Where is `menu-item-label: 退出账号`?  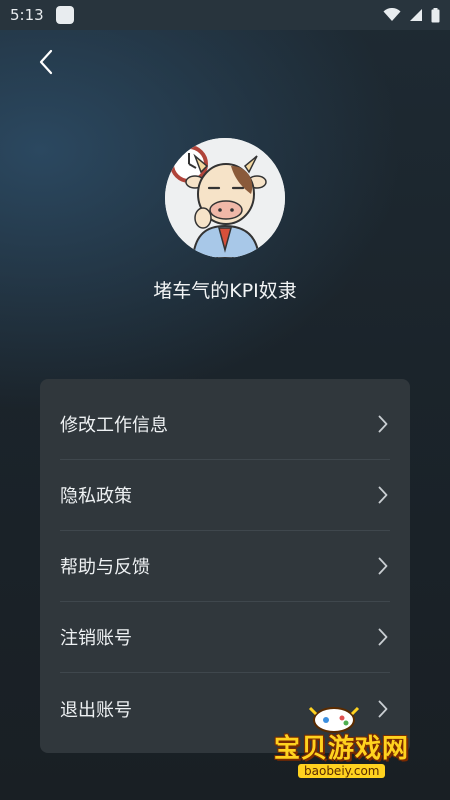 menu-item-label: 退出账号 is located at coordinates (96, 710).